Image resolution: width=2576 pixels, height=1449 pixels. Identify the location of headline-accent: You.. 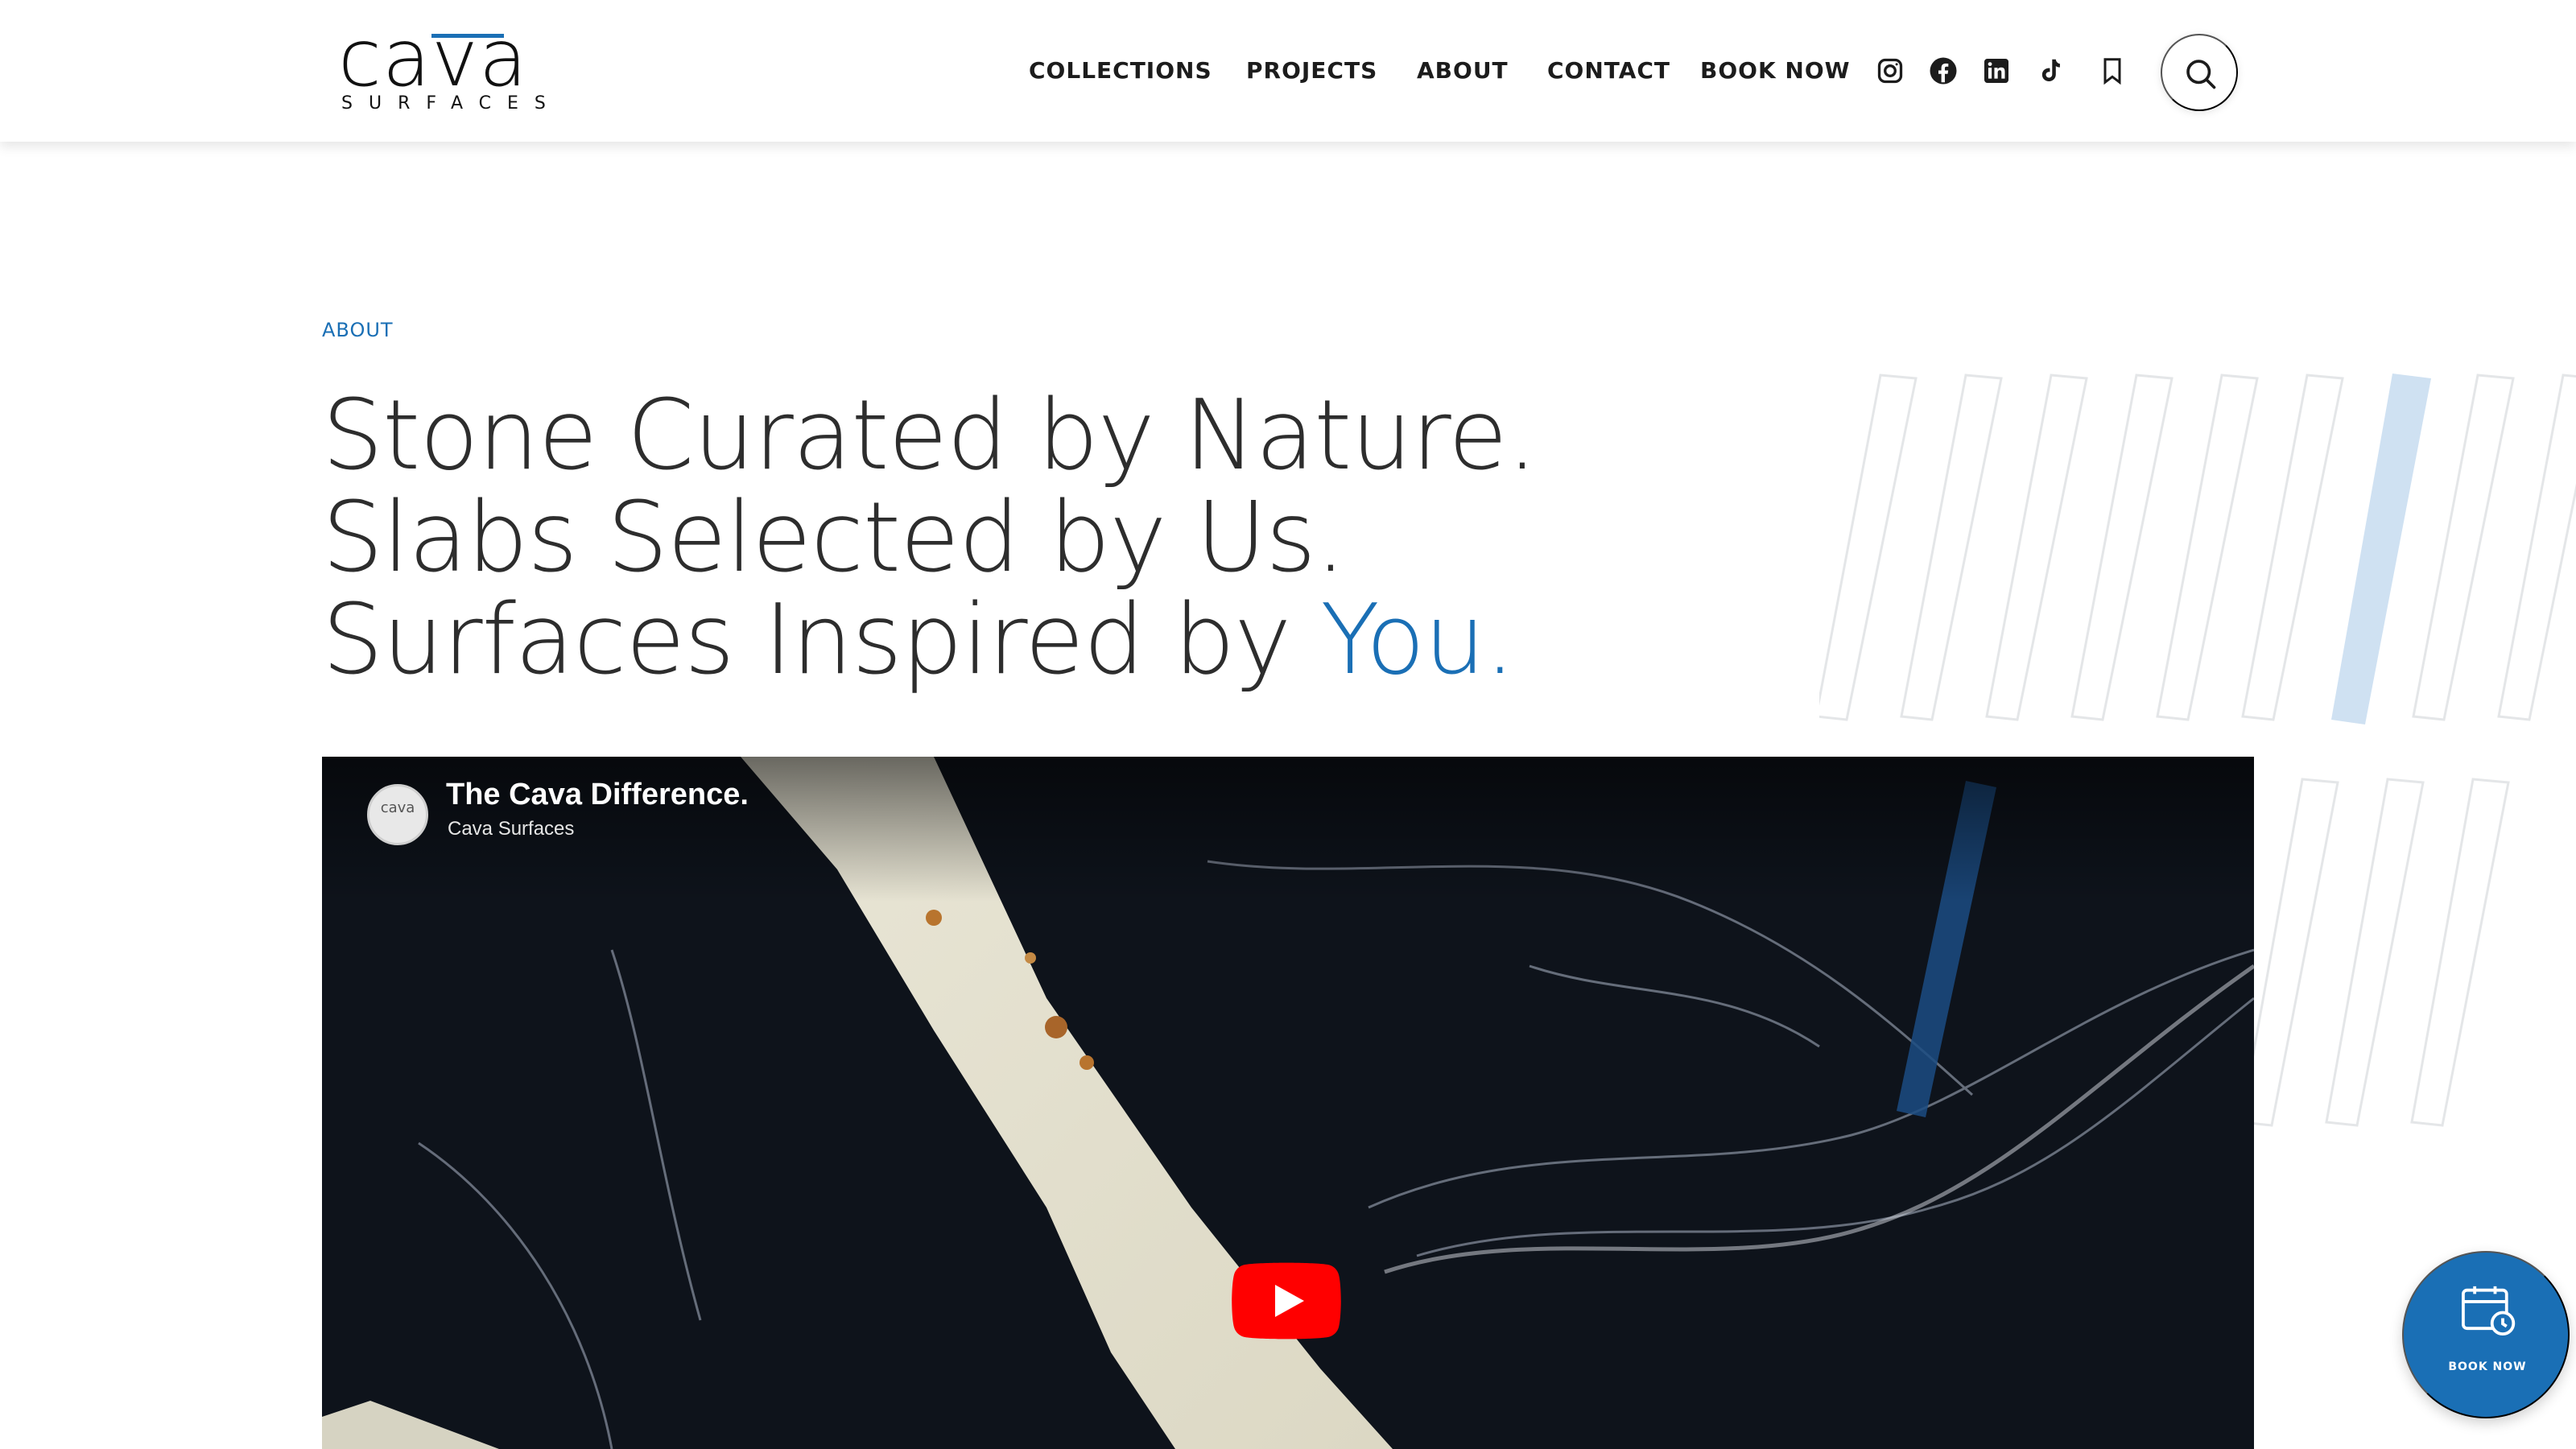
(1417, 640).